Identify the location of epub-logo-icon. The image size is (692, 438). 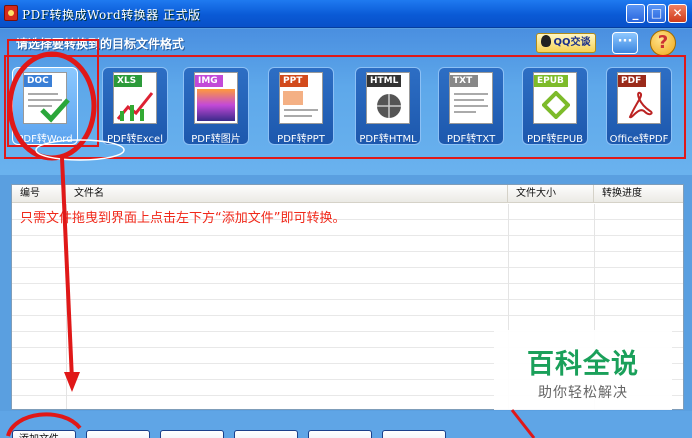
(556, 105).